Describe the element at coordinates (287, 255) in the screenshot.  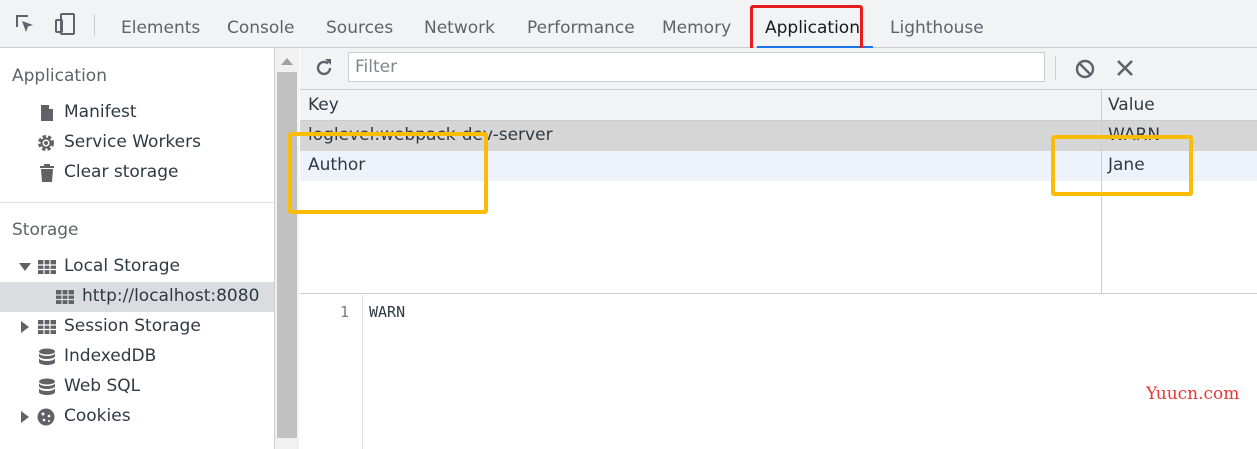
I see `sidebar-scrollbar-thumb` at that location.